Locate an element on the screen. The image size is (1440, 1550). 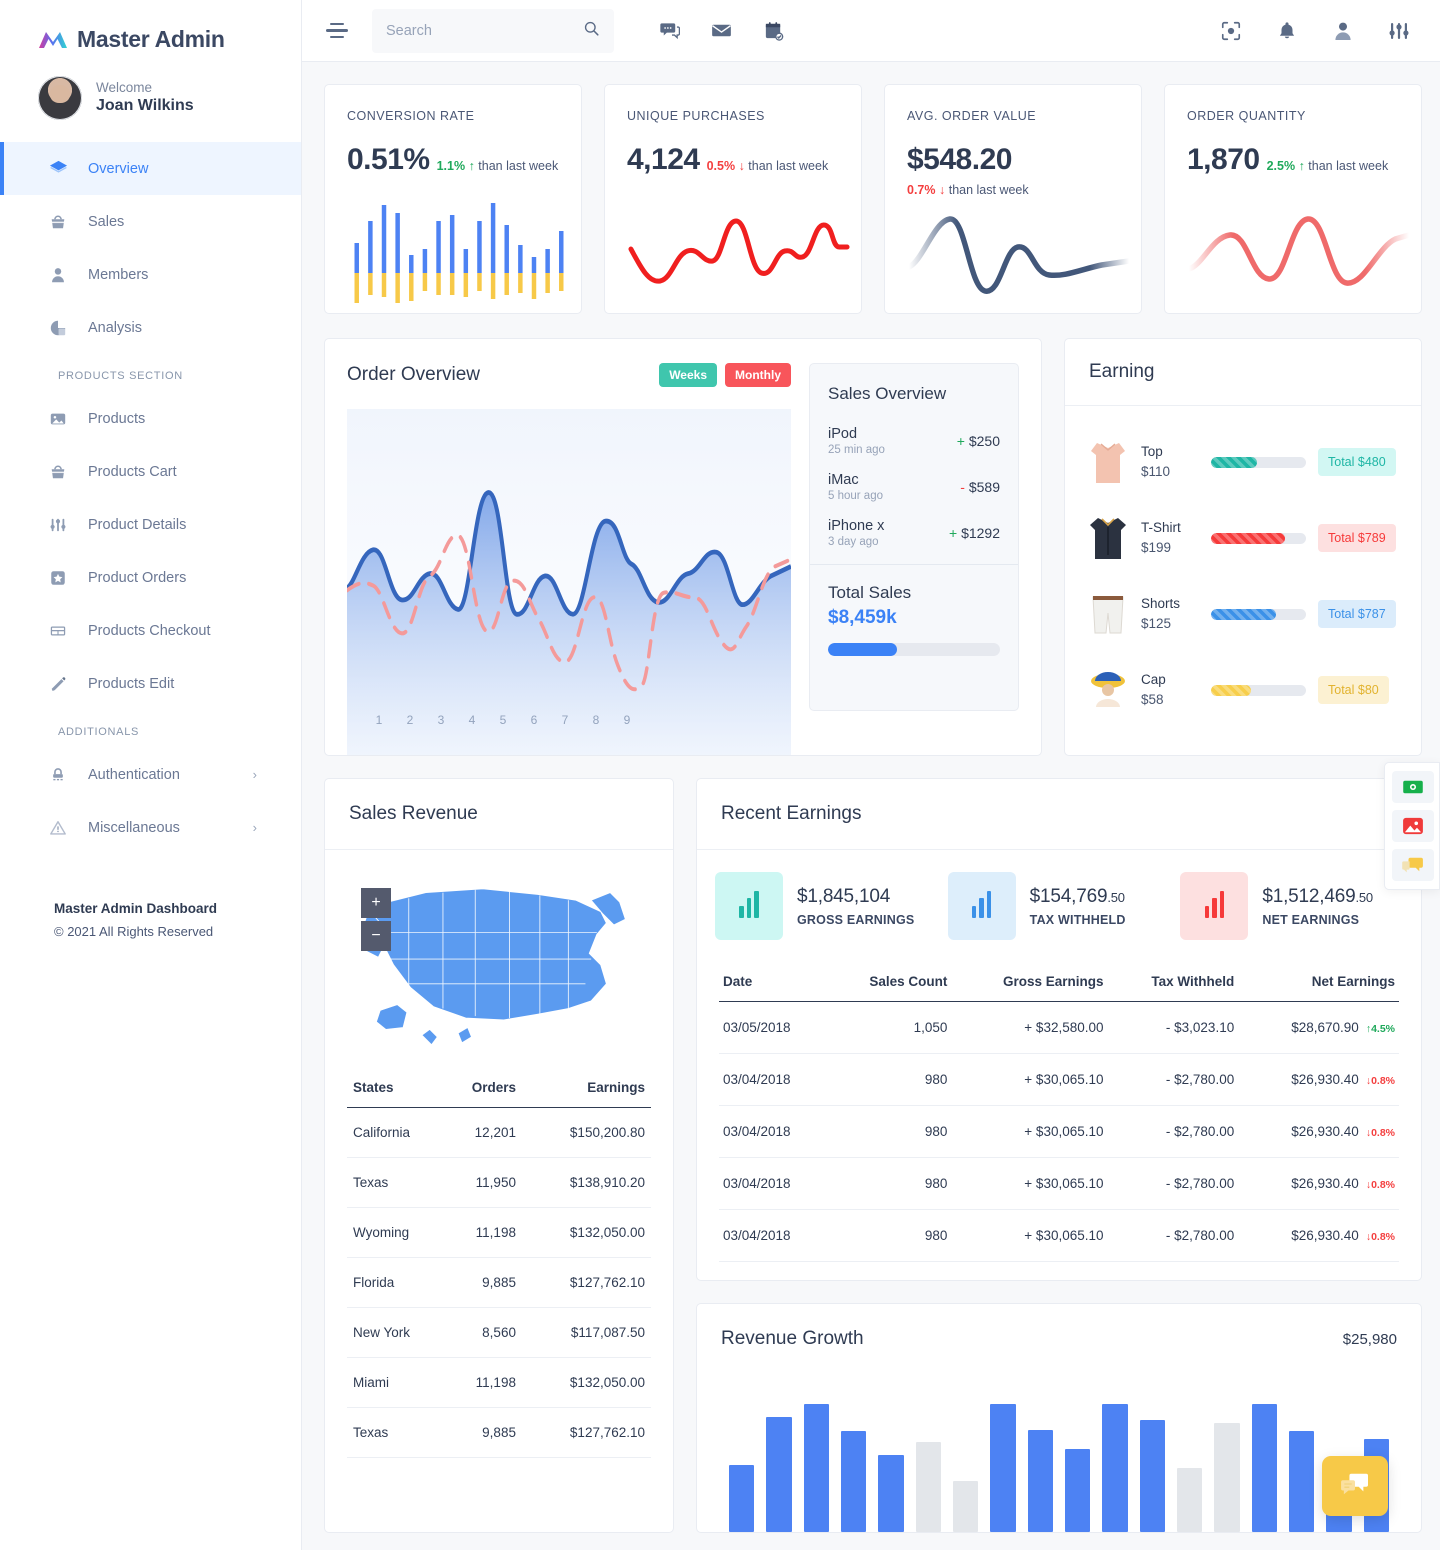
sidebar-item-label: Analysis is located at coordinates (115, 327).